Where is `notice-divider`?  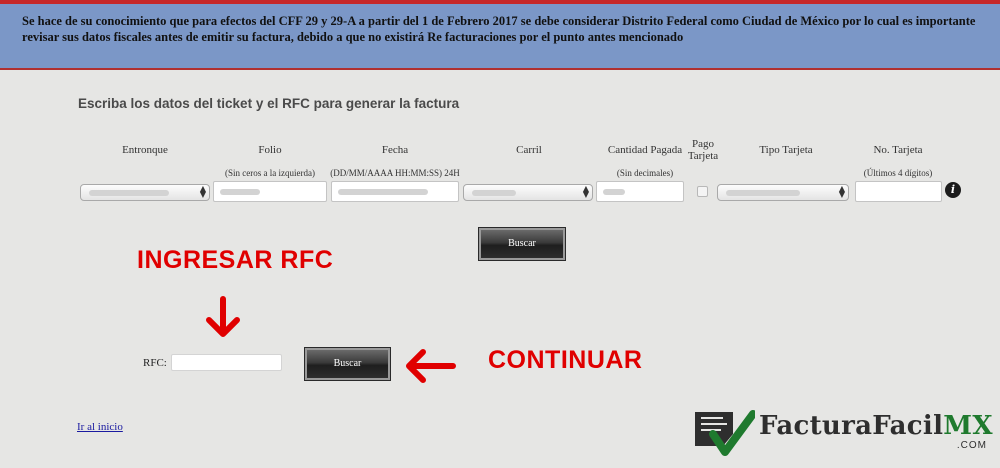
notice-divider is located at coordinates (500, 69).